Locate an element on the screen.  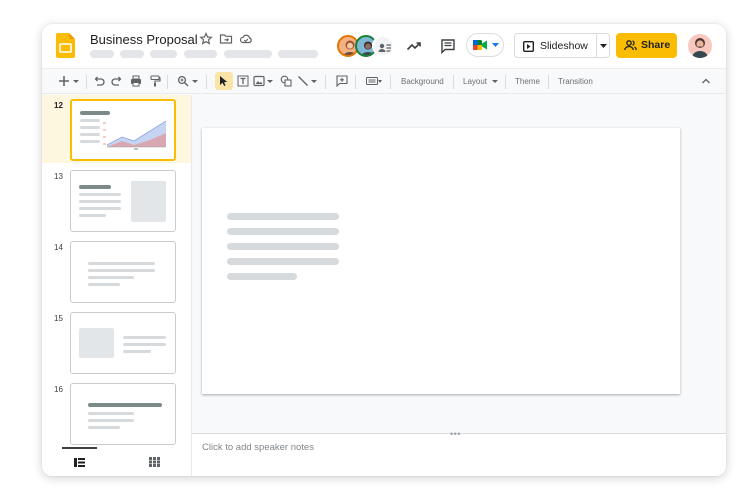
share-label: Share is located at coordinates (656, 45).